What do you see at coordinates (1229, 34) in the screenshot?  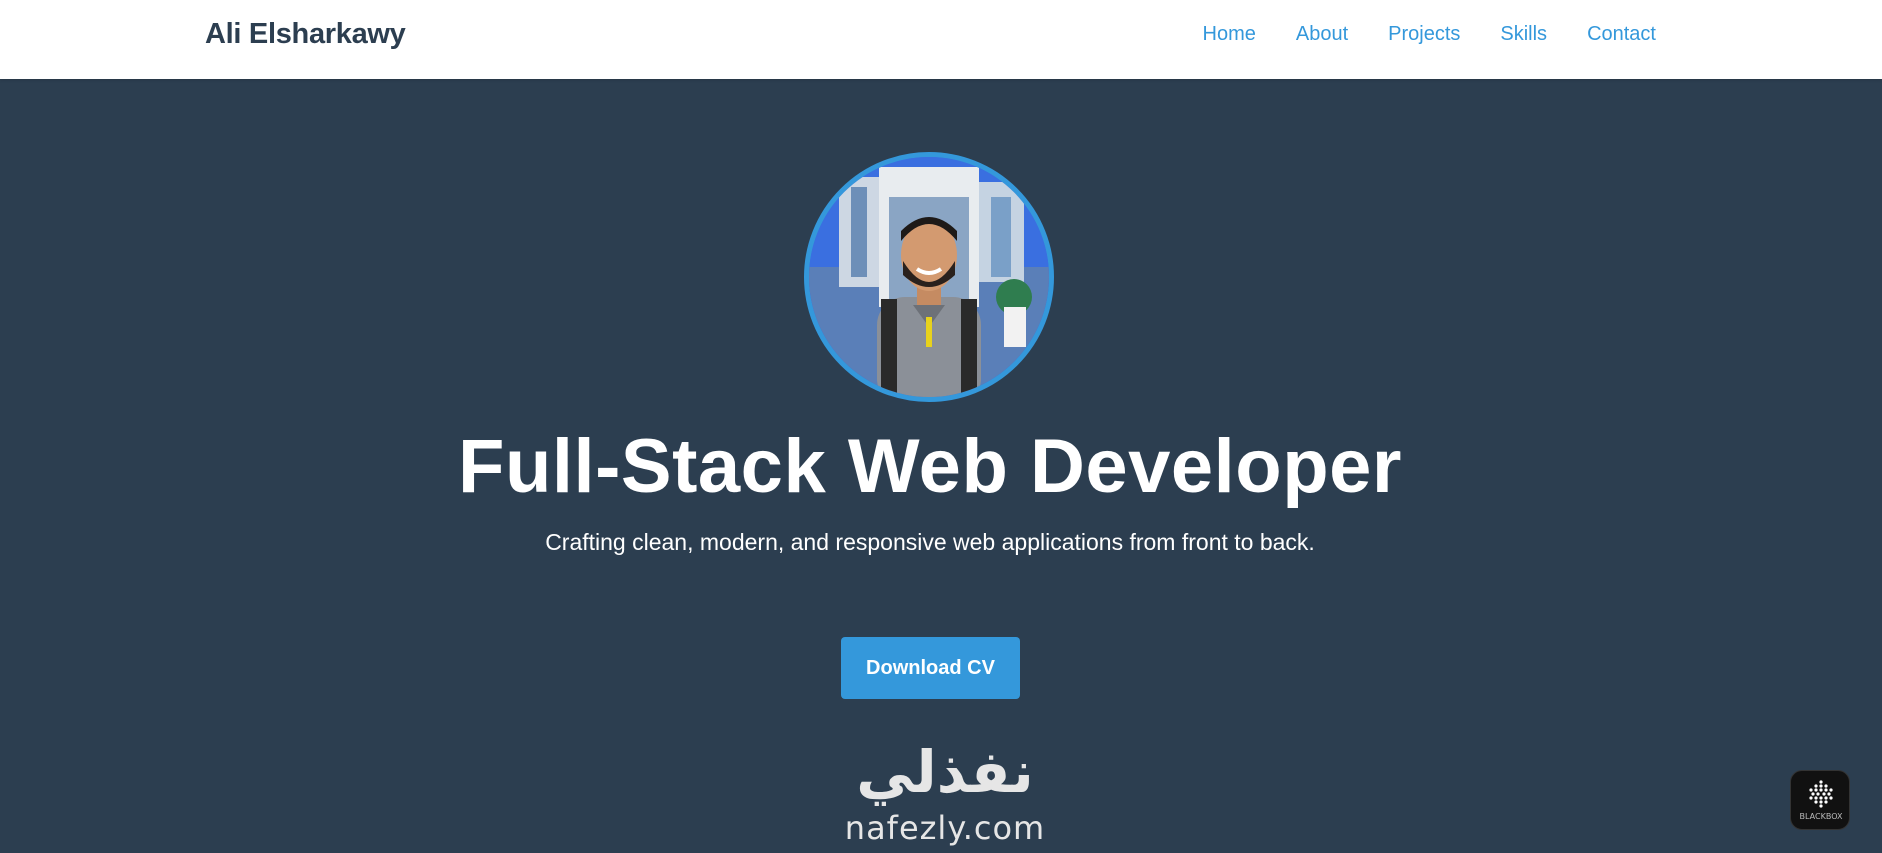 I see `nav-link-home: Home` at bounding box center [1229, 34].